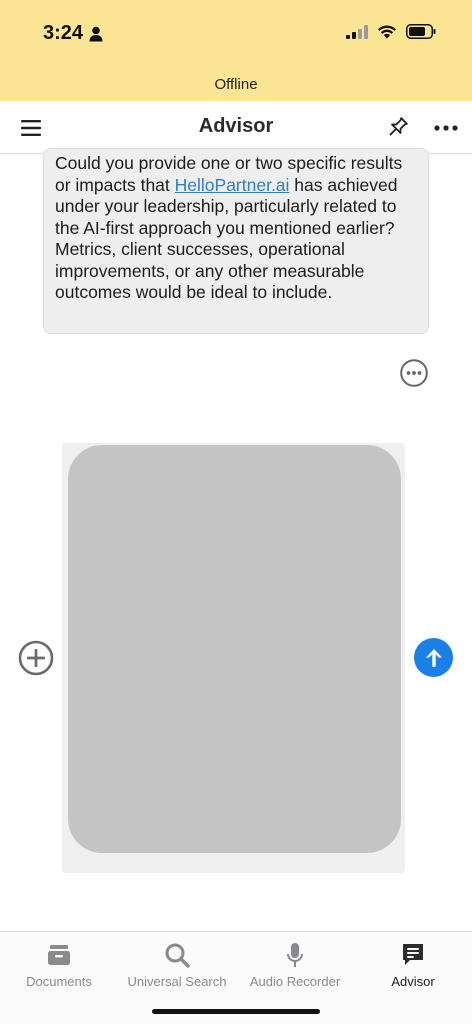  I want to click on tab-audio-recorder: Audio Recorder, so click(295, 964).